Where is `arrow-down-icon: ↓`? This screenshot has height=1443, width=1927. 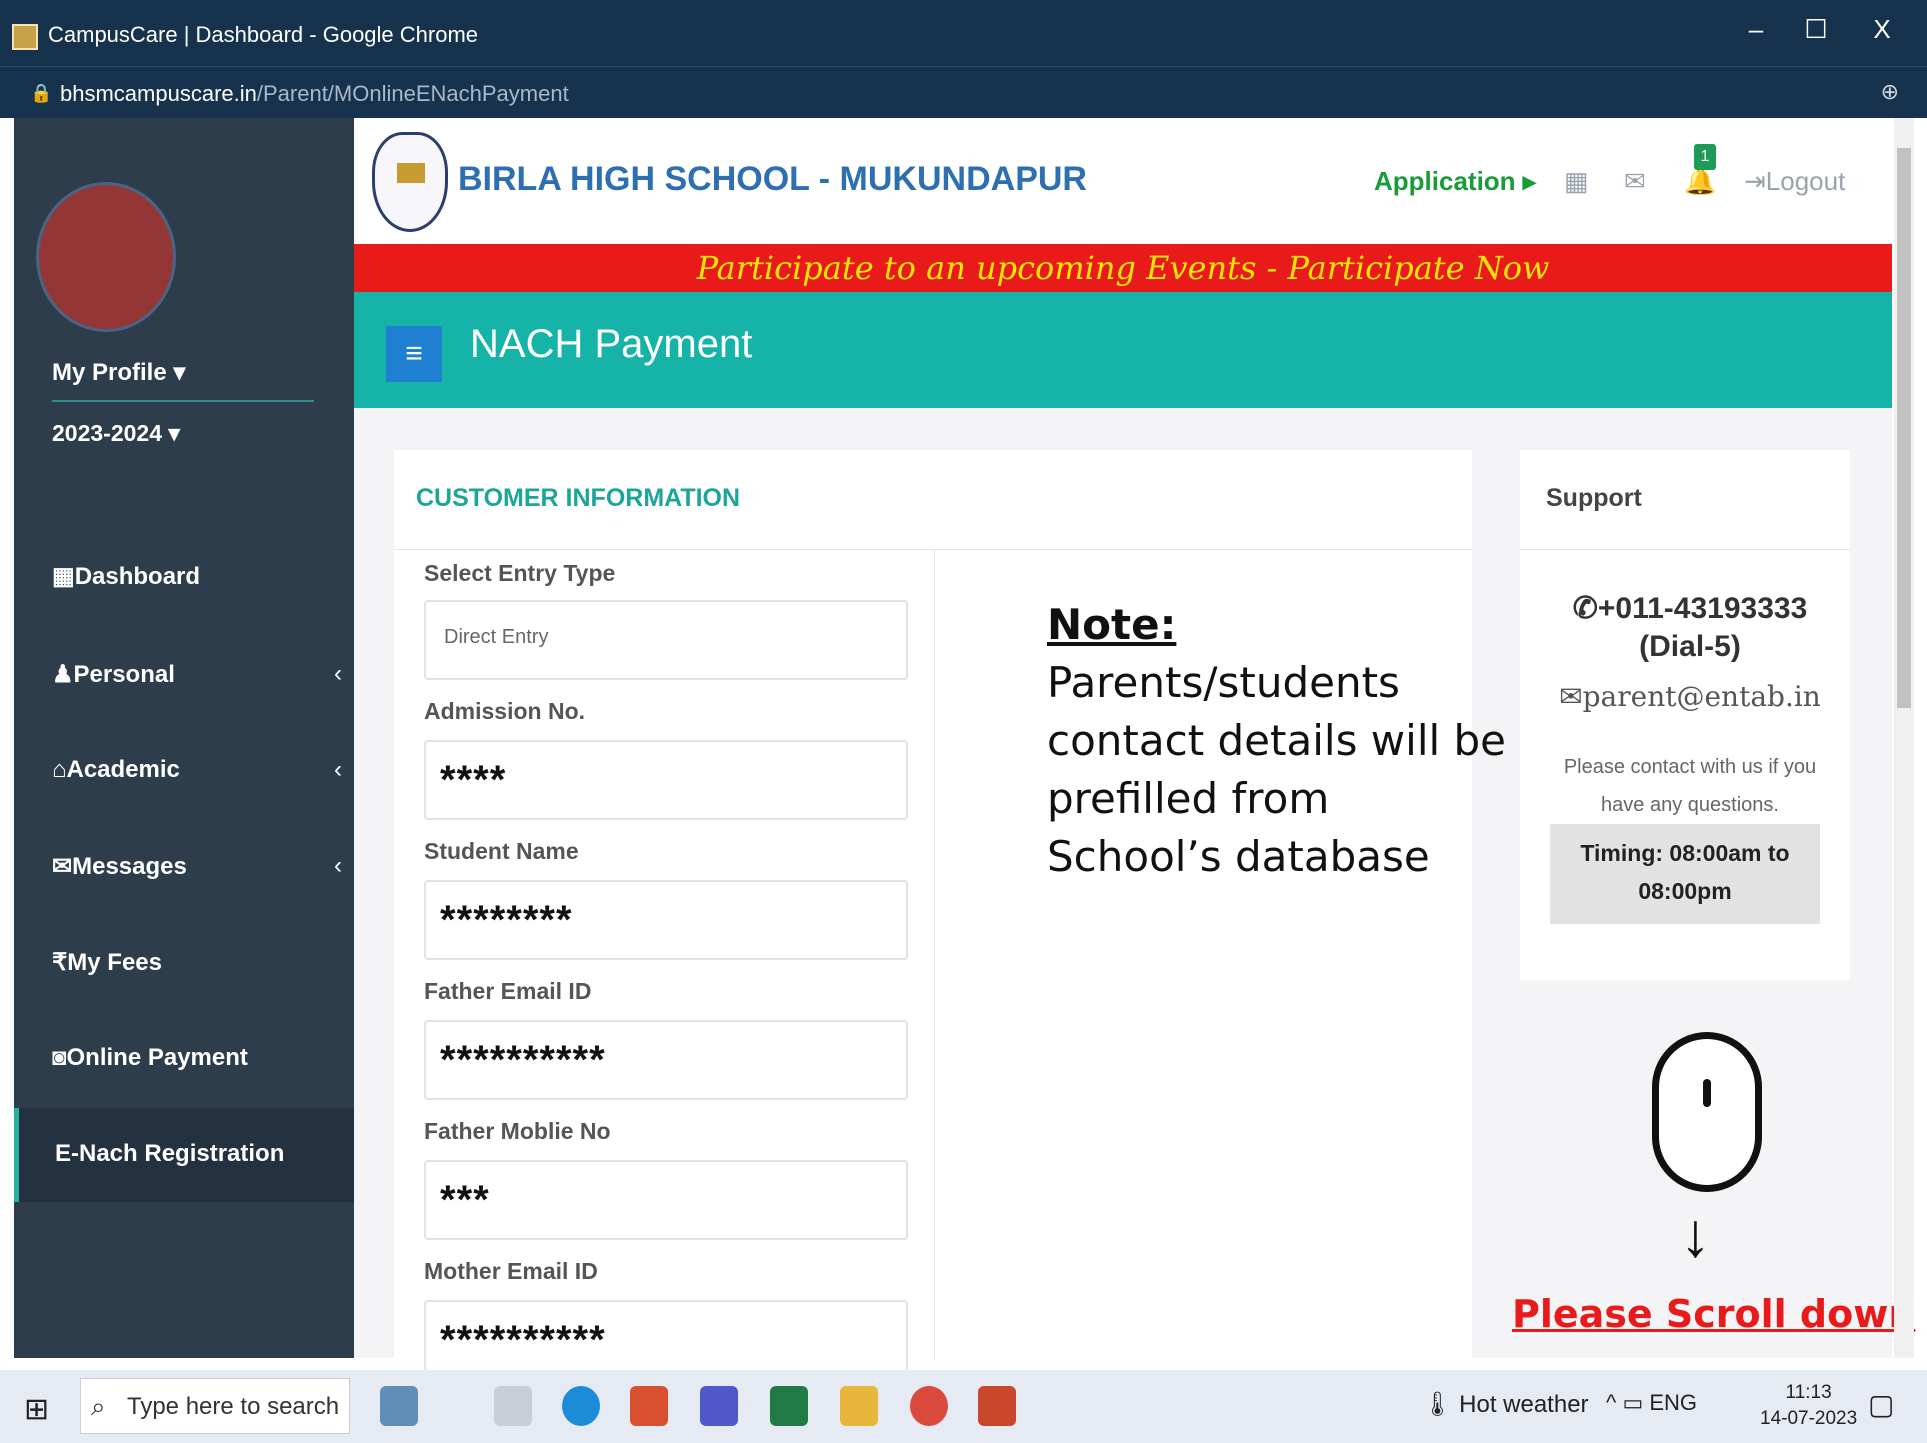 arrow-down-icon: ↓ is located at coordinates (1695, 1235).